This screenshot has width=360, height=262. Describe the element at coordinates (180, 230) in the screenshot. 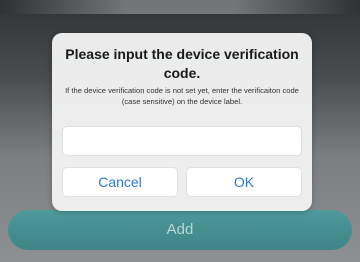

I see `add-button: Add` at that location.